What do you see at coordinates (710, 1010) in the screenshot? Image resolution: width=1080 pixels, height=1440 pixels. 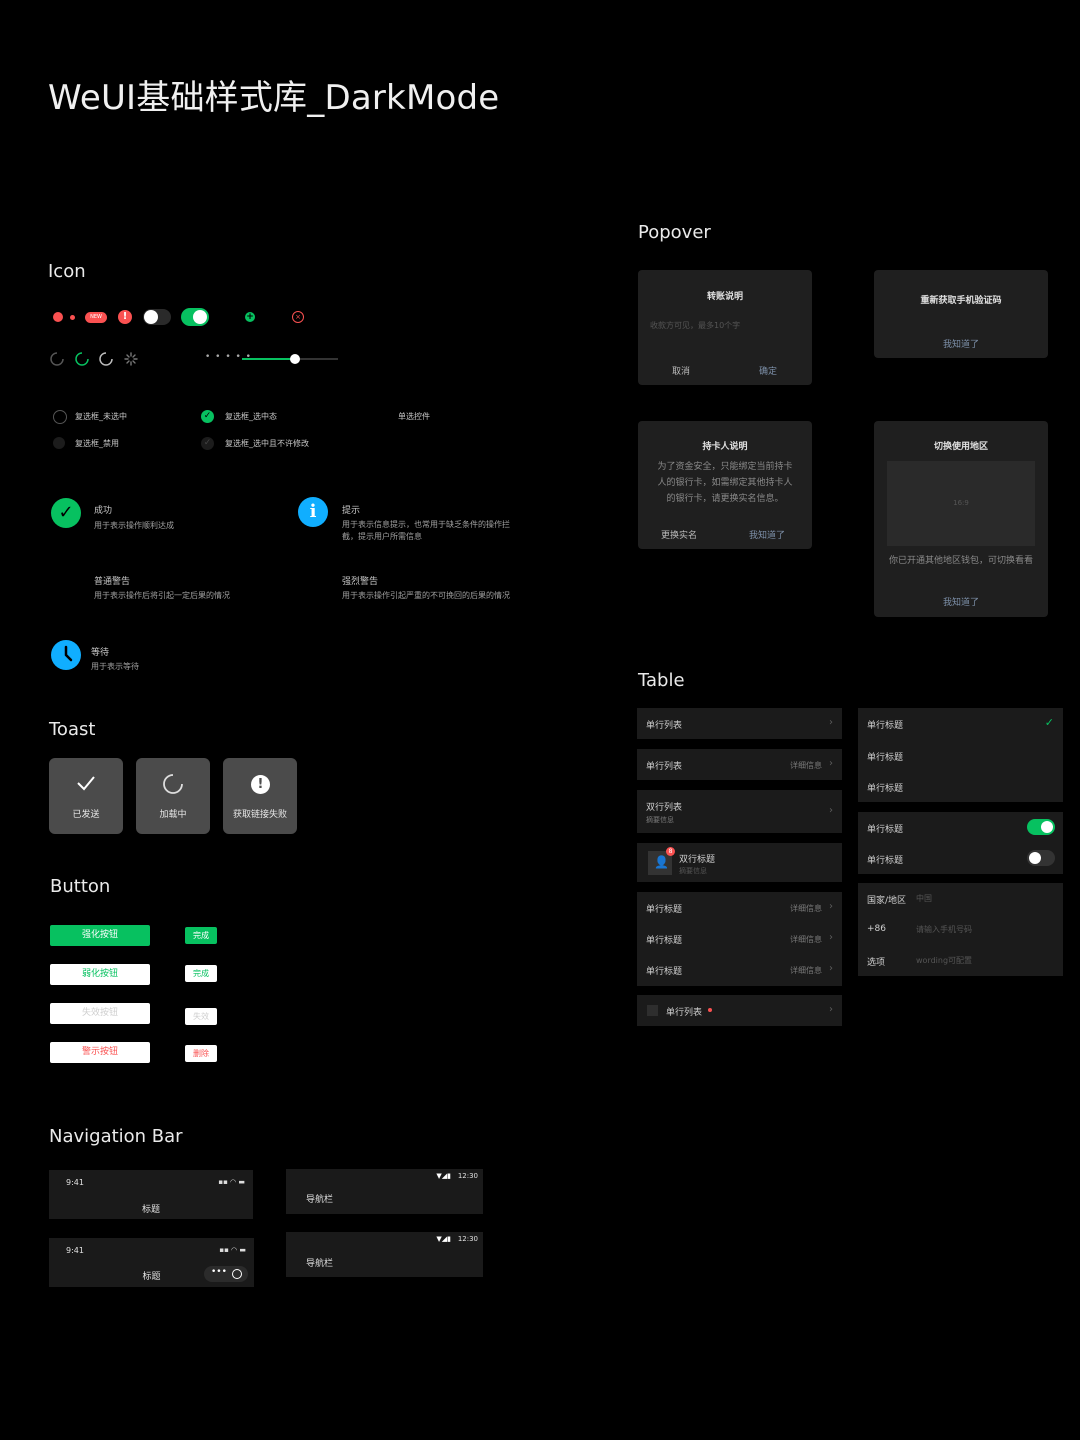 I see `red-dot-icon` at bounding box center [710, 1010].